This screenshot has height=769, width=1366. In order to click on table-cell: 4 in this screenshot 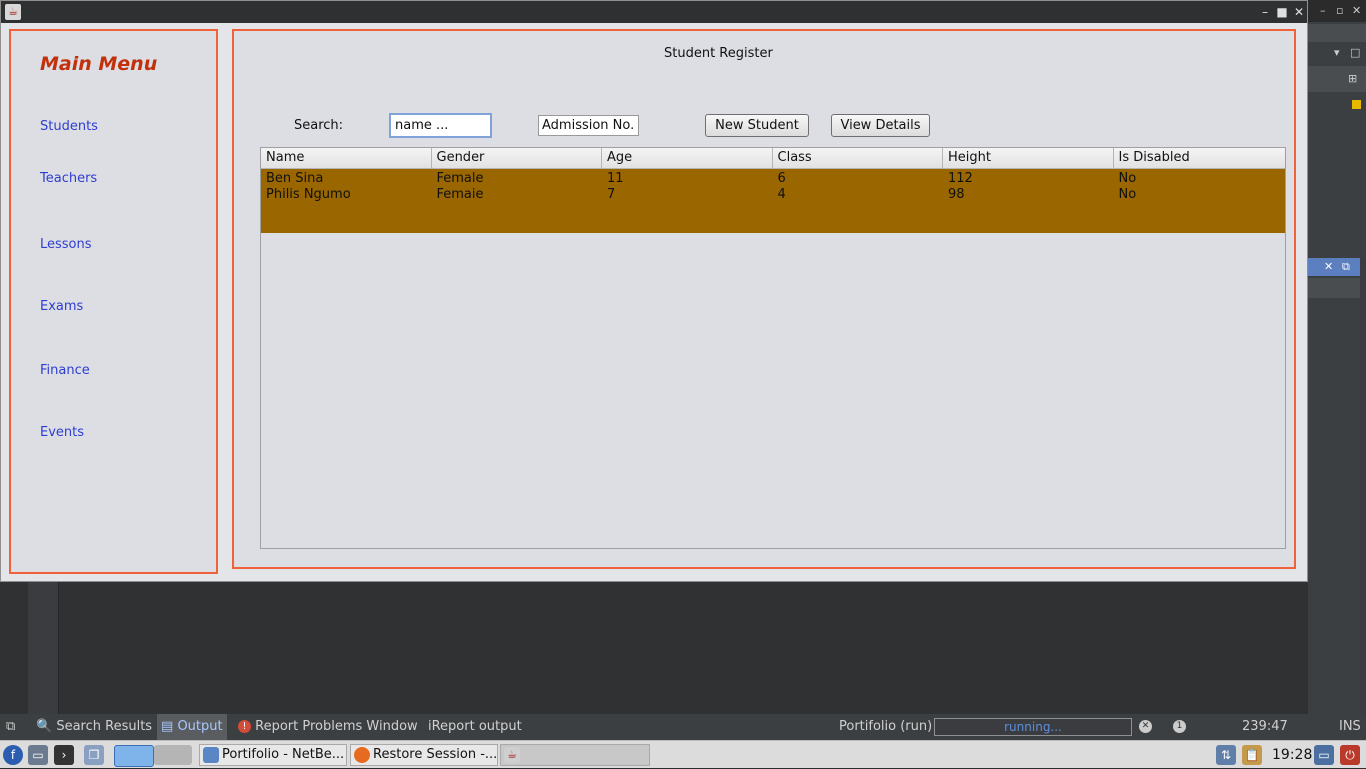, I will do `click(781, 194)`.